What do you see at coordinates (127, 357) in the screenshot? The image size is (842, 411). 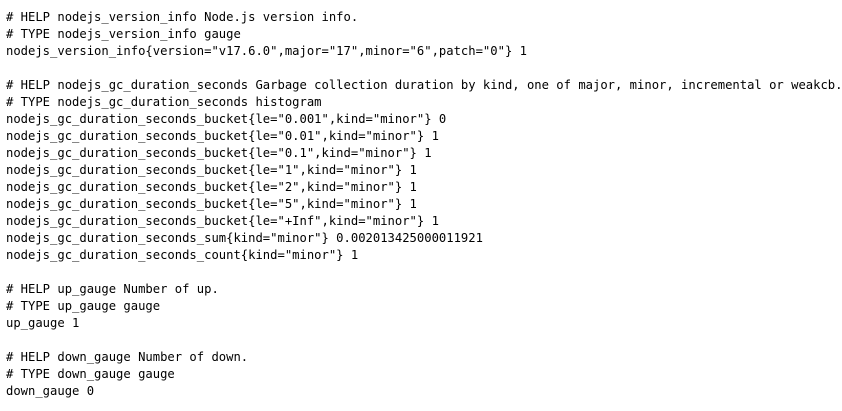 I see `metric-help-line: # HELP down_gauge Number of down.` at bounding box center [127, 357].